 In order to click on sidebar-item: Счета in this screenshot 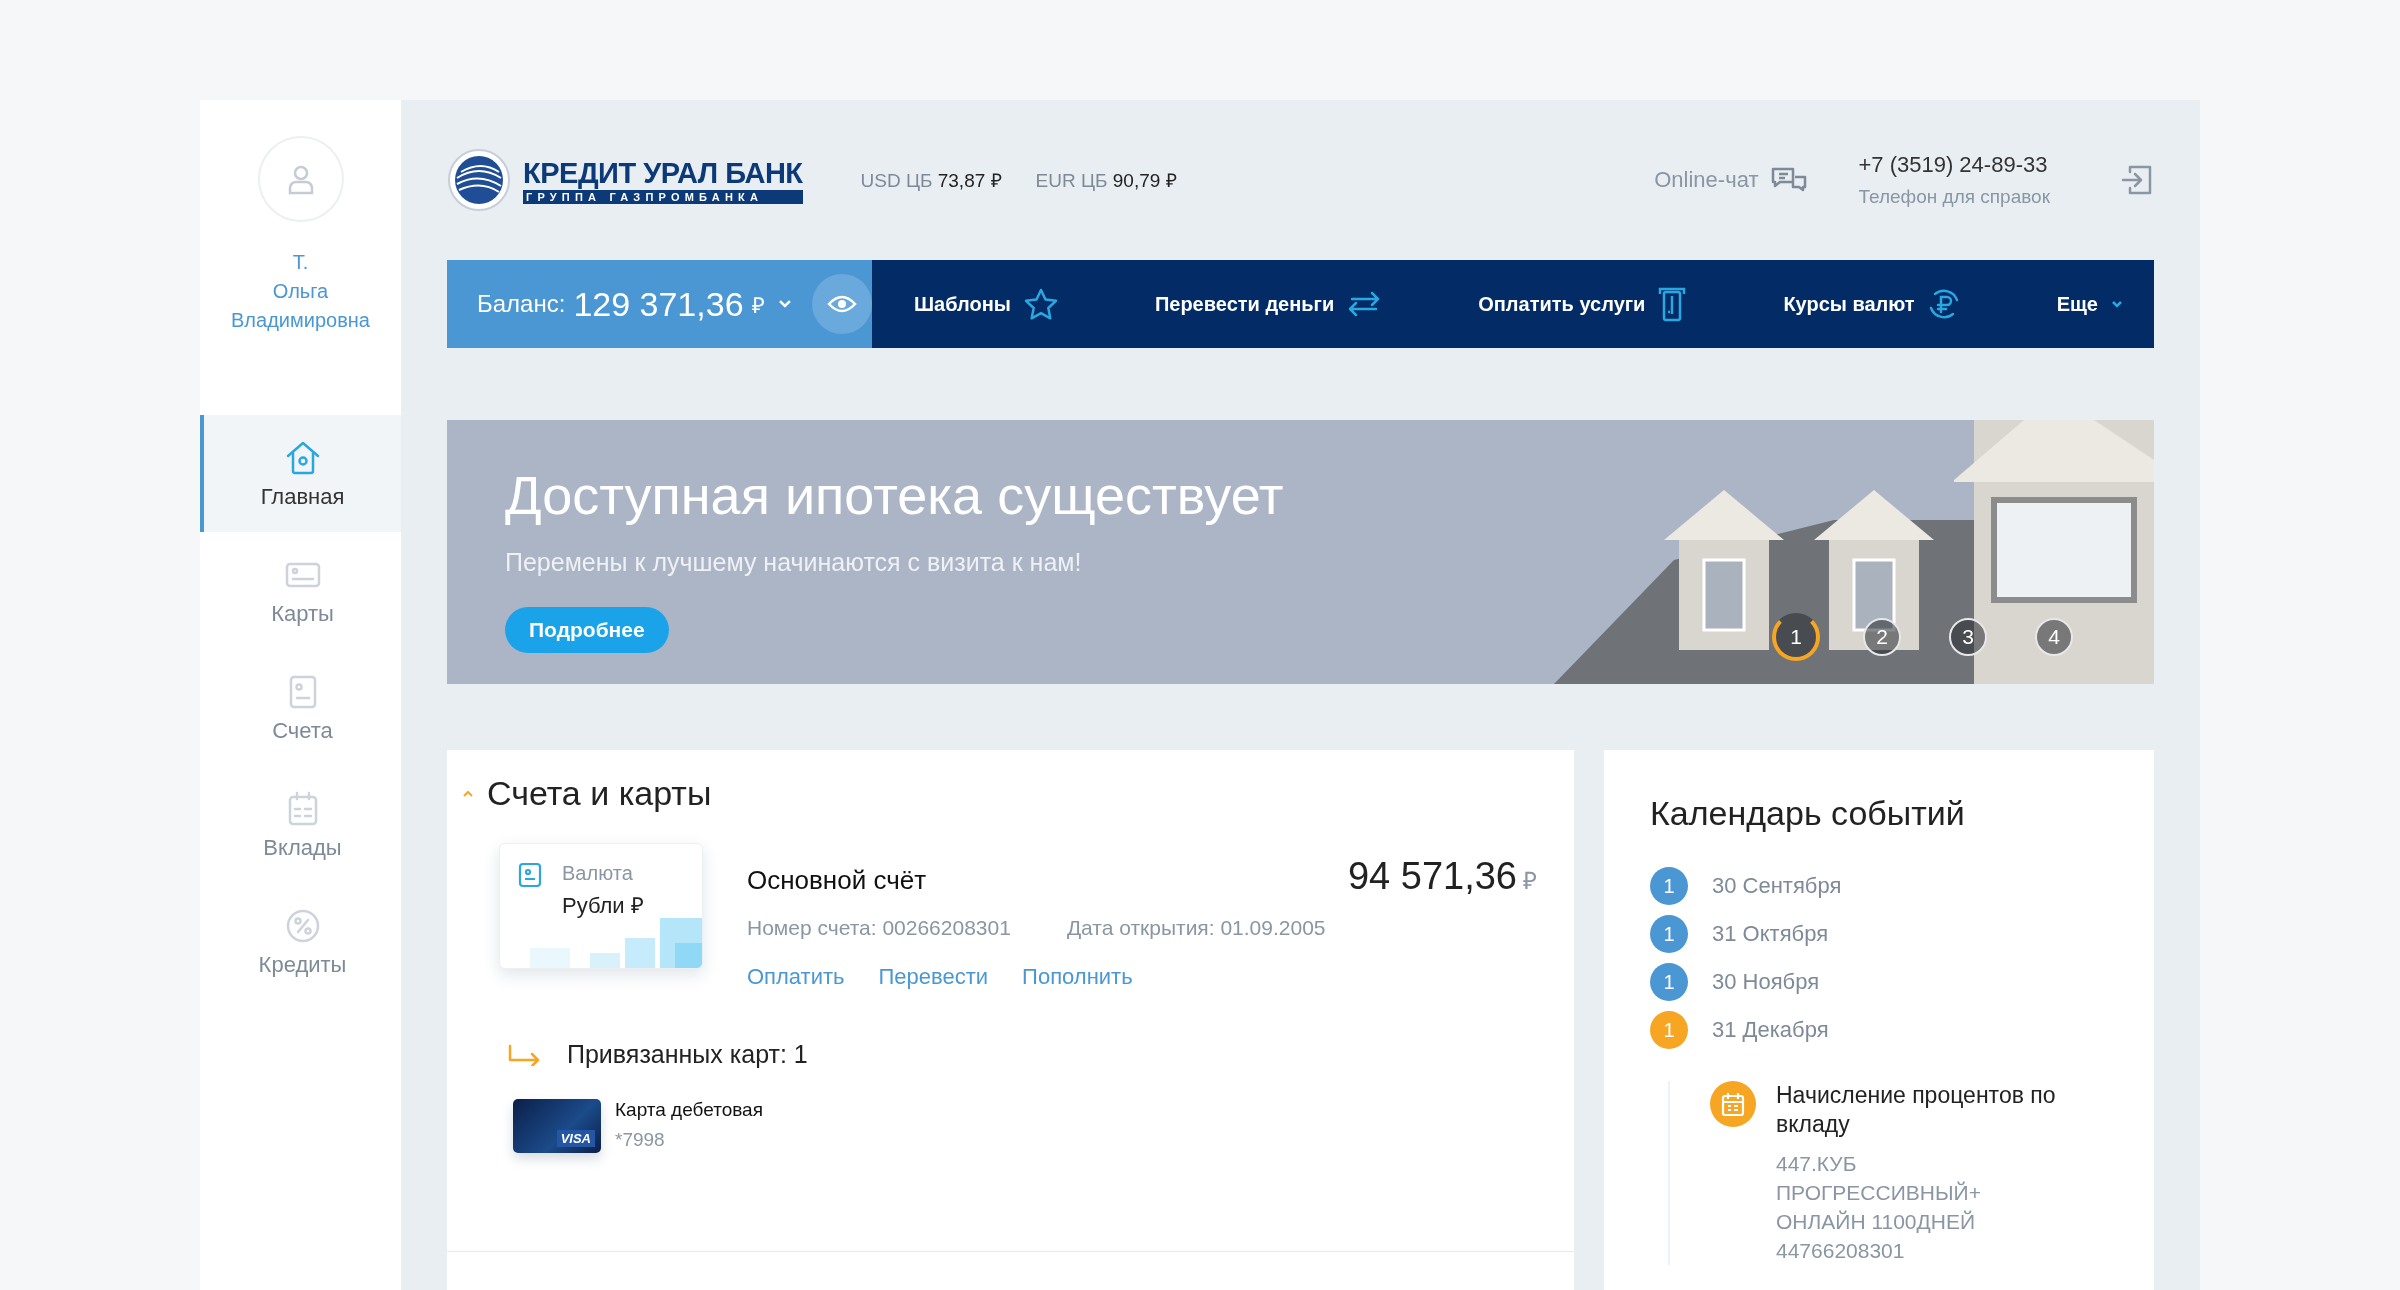, I will do `click(300, 707)`.